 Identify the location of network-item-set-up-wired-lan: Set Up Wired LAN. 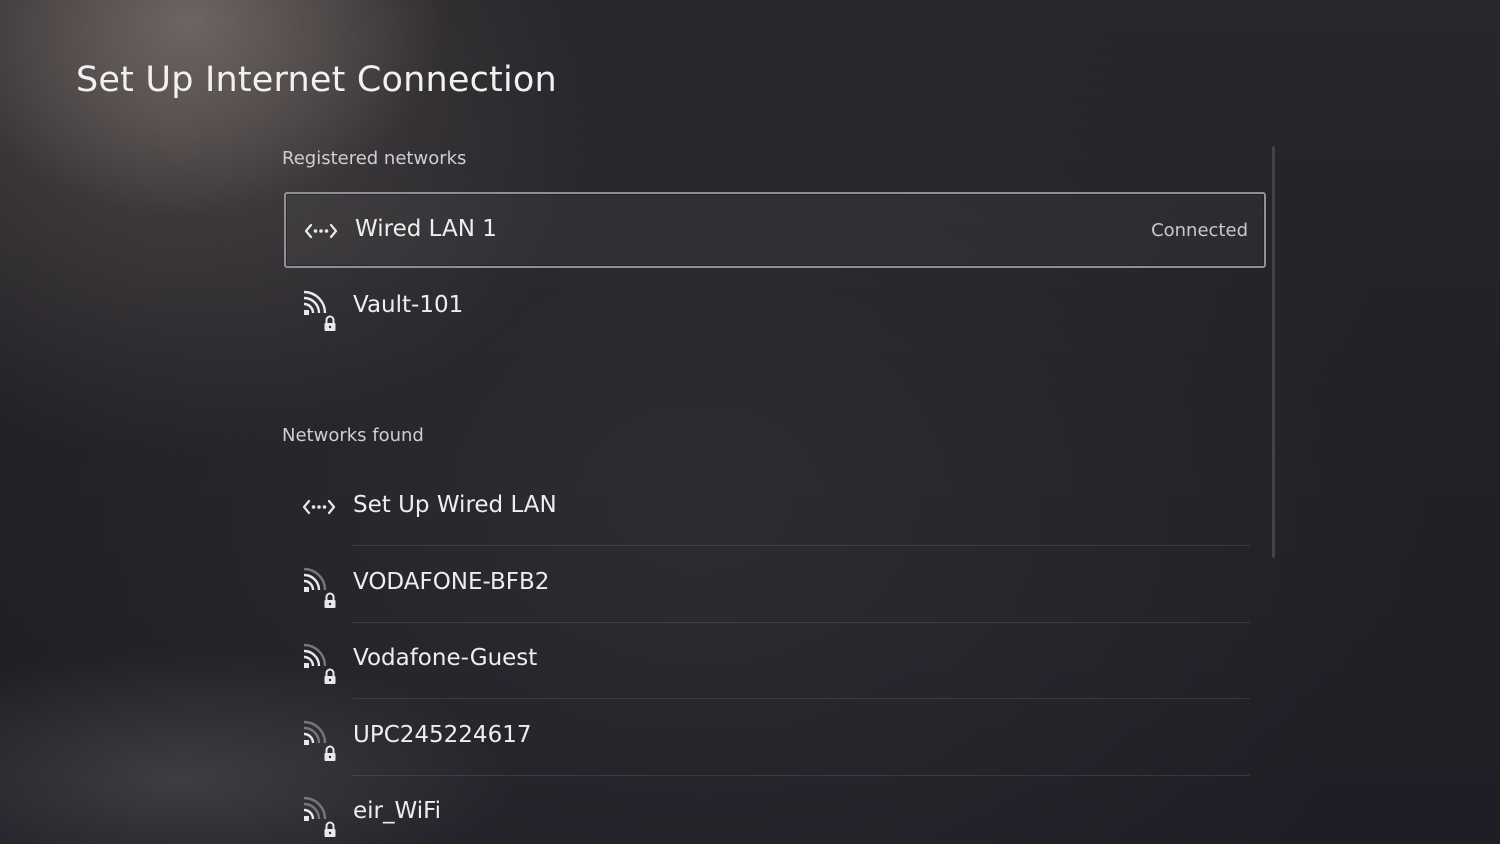
(775, 508).